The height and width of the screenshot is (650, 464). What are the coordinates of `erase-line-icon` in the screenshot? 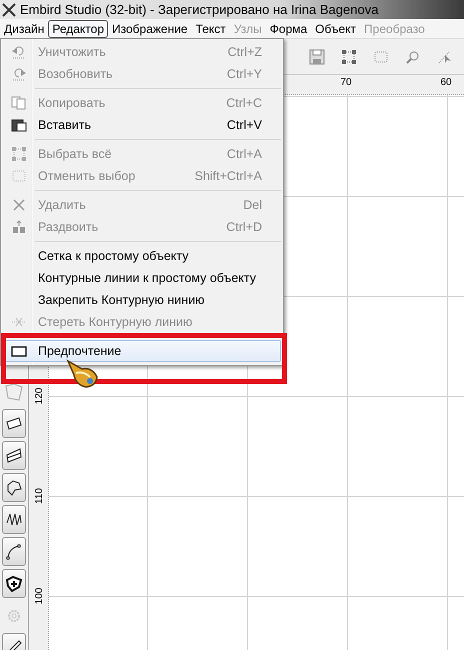 It's located at (19, 322).